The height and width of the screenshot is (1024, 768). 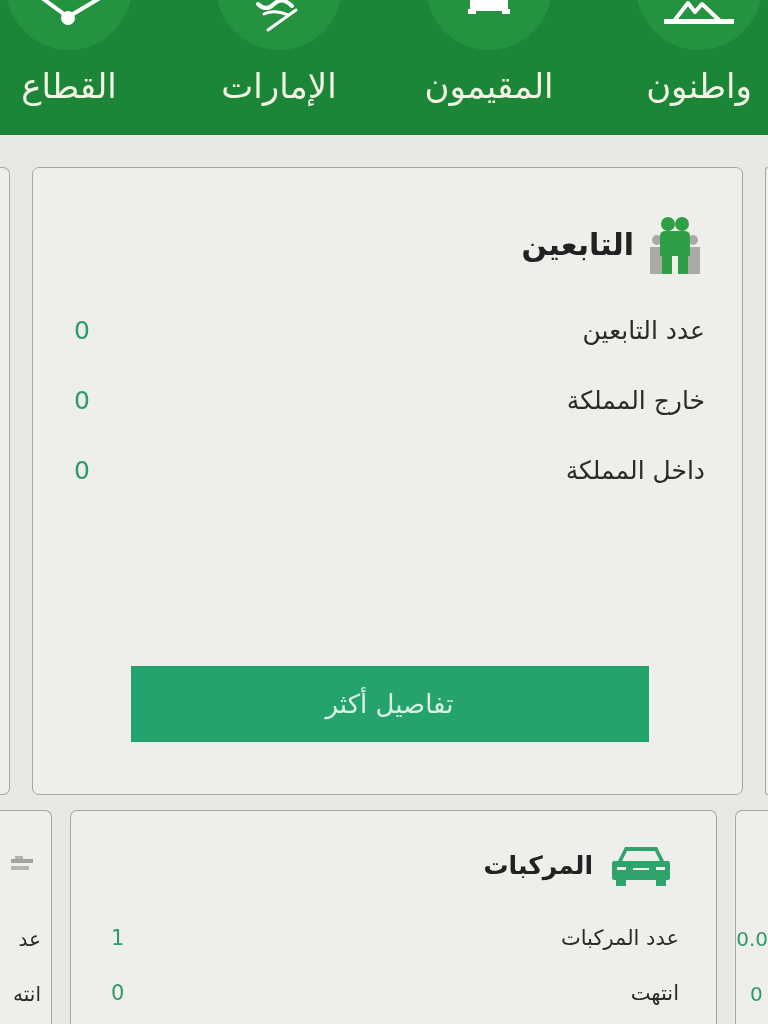 What do you see at coordinates (29, 939) in the screenshot?
I see `stat-label: عد` at bounding box center [29, 939].